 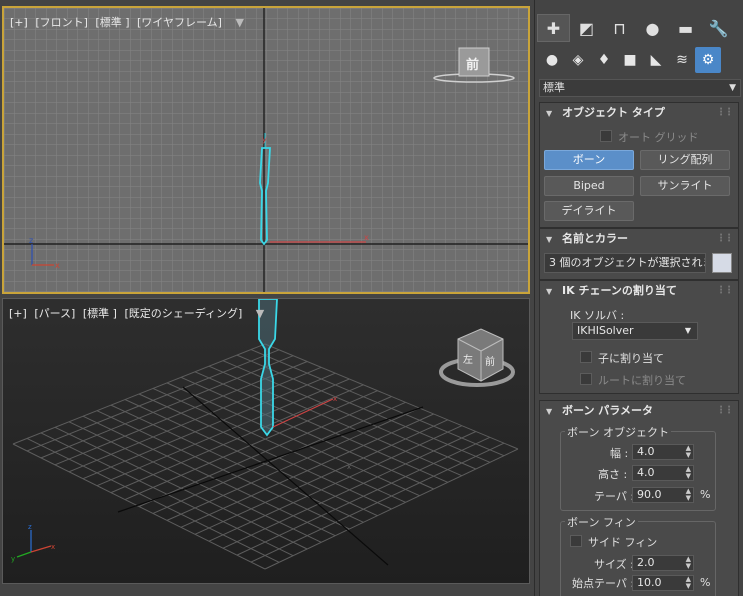 I want to click on start-taper-spinner: 10.0 ▲ ▼, so click(x=663, y=583).